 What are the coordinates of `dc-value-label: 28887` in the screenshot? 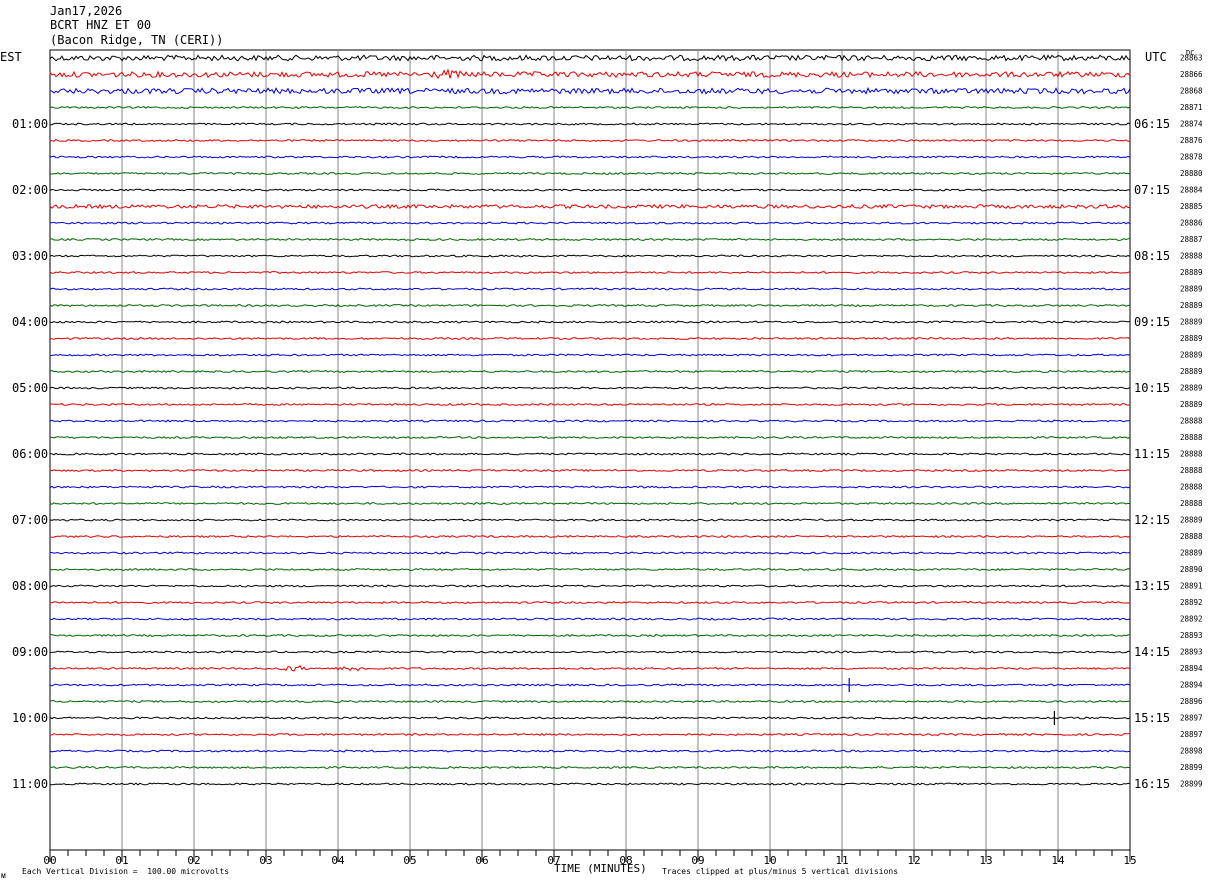 It's located at (1191, 239).